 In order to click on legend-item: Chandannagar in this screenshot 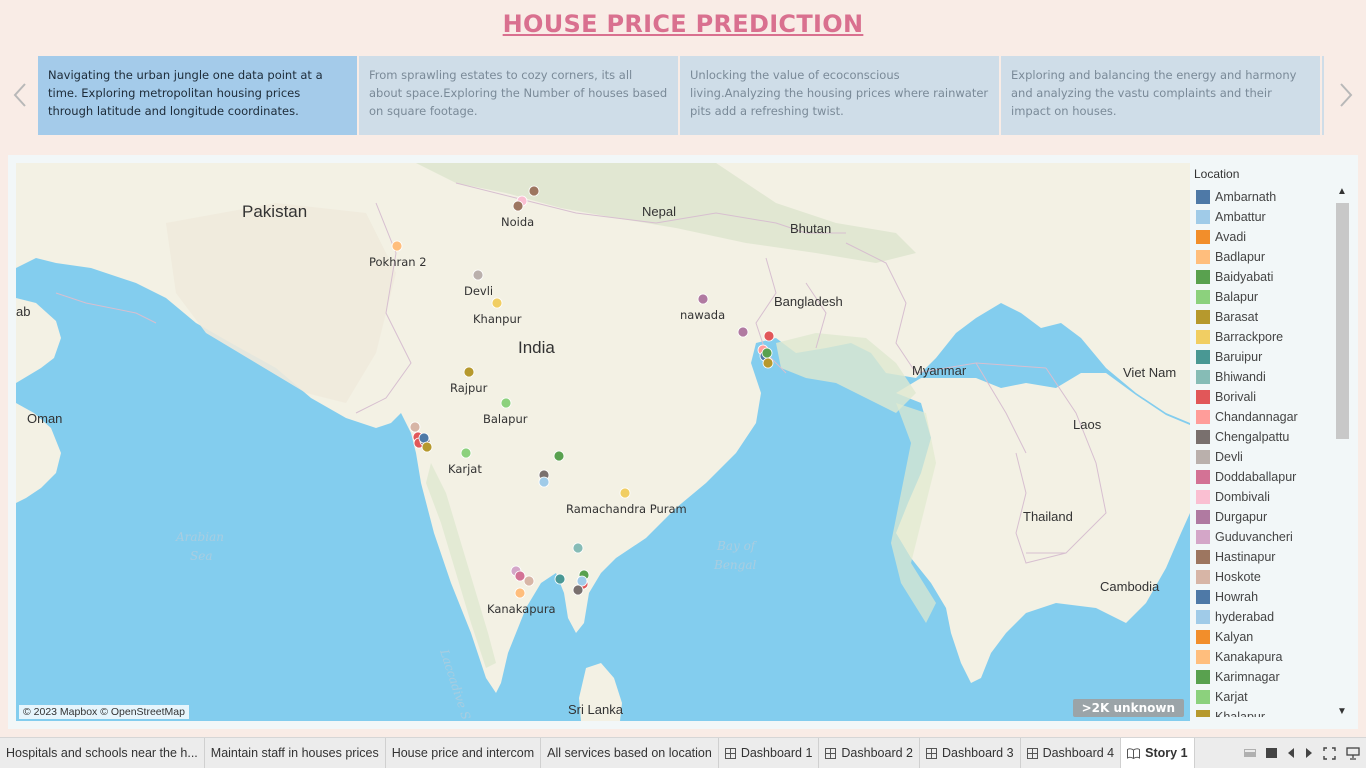, I will do `click(1261, 417)`.